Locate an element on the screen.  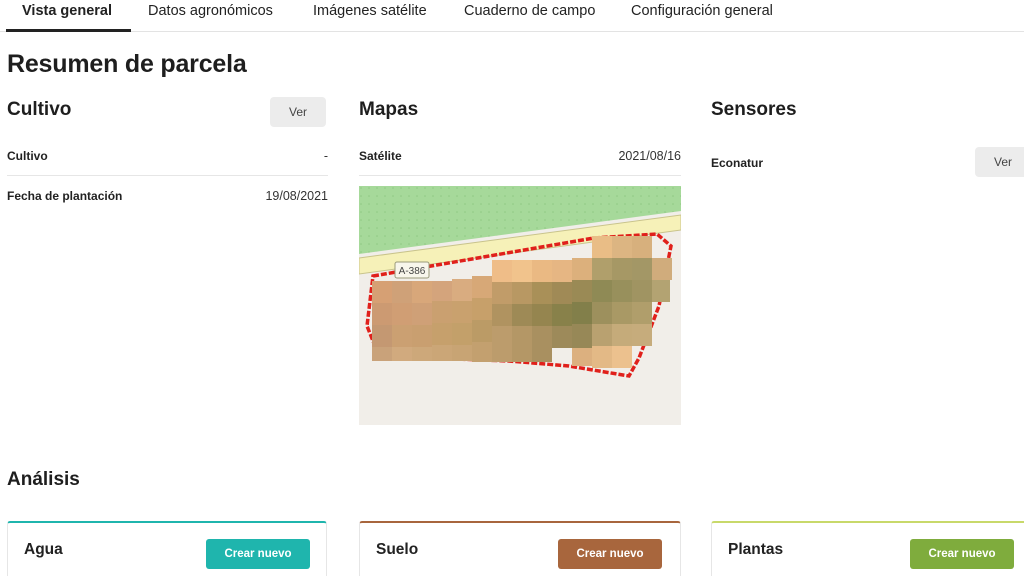
page-title: Resumen de parcela is located at coordinates (127, 64).